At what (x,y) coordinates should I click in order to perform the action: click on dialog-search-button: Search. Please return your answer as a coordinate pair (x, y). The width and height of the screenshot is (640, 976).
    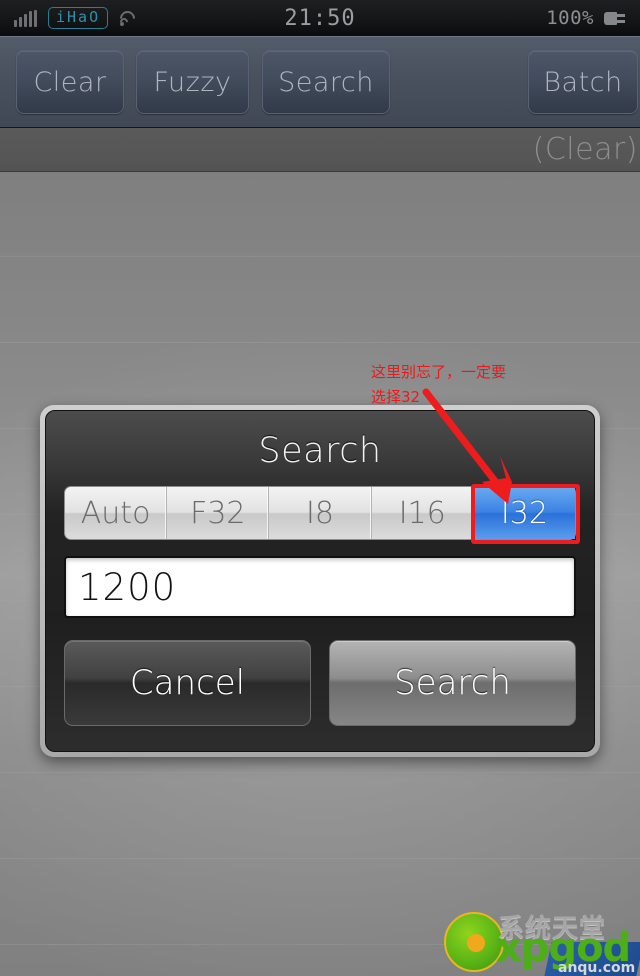
    Looking at the image, I should click on (452, 683).